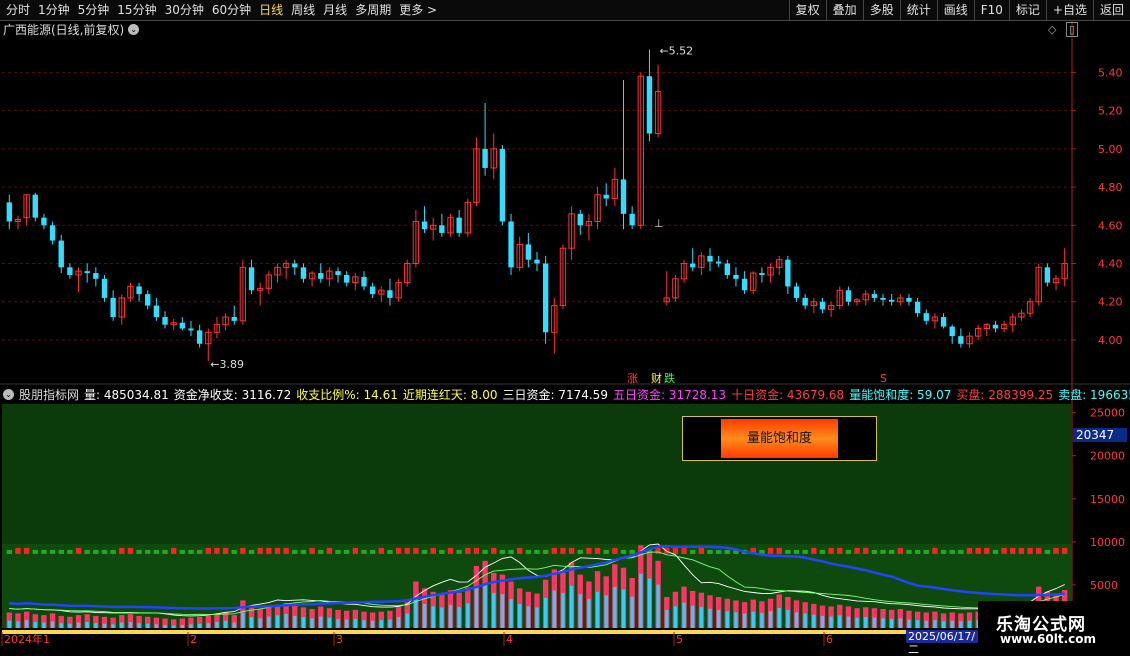 The image size is (1130, 656). I want to click on toolbar-button-6: 标记, so click(1027, 10).